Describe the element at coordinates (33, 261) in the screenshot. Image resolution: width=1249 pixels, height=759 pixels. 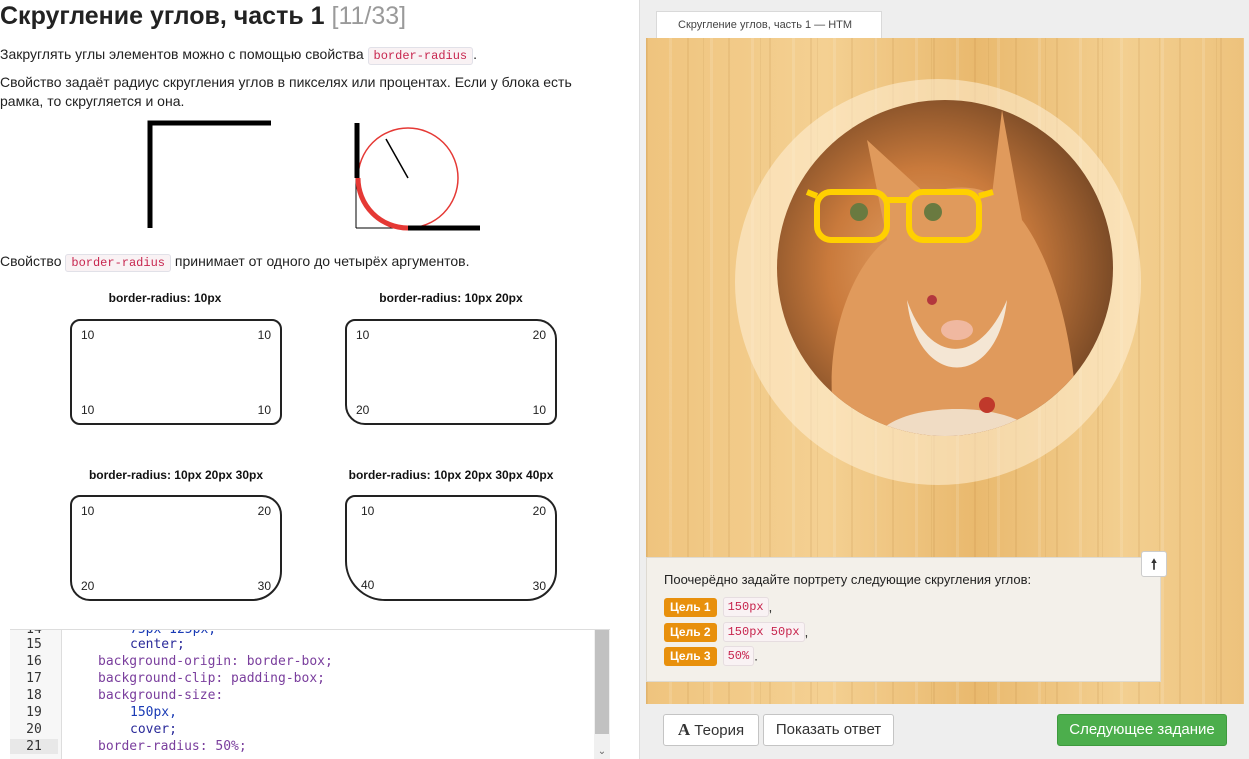
I see `paragraph-arguments-prefix: Свойство` at that location.